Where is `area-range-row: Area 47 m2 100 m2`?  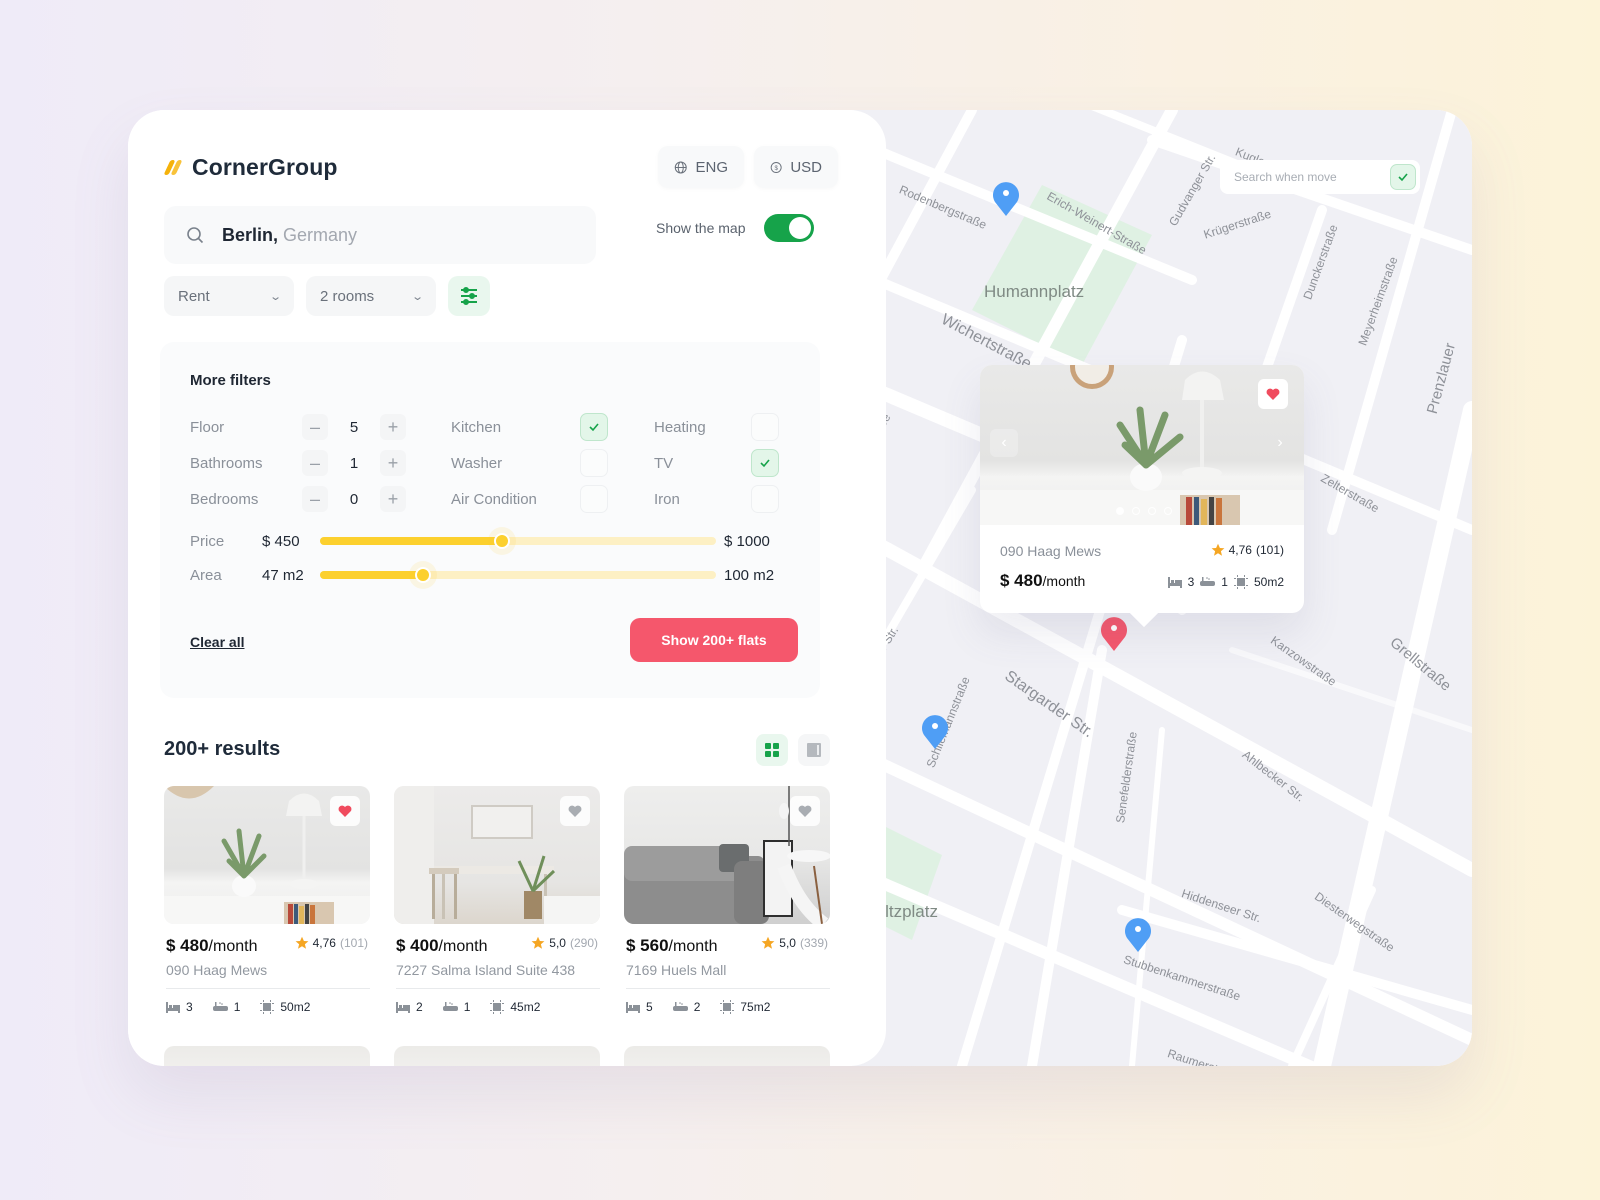 area-range-row: Area 47 m2 100 m2 is located at coordinates (490, 575).